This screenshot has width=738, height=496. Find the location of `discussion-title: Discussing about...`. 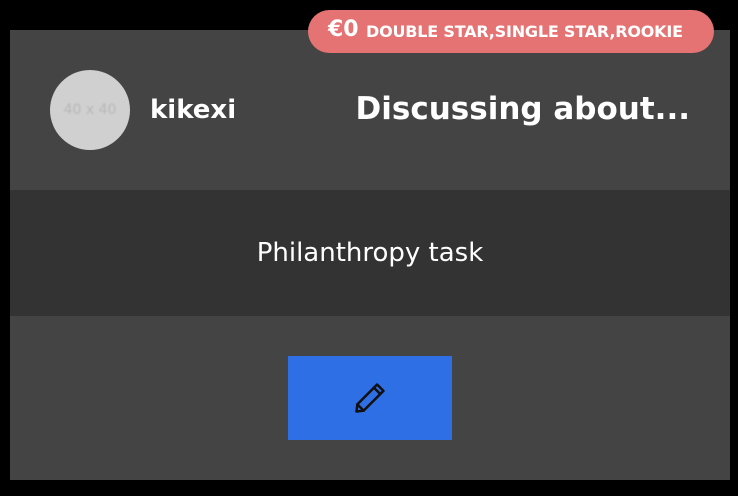

discussion-title: Discussing about... is located at coordinates (522, 109).